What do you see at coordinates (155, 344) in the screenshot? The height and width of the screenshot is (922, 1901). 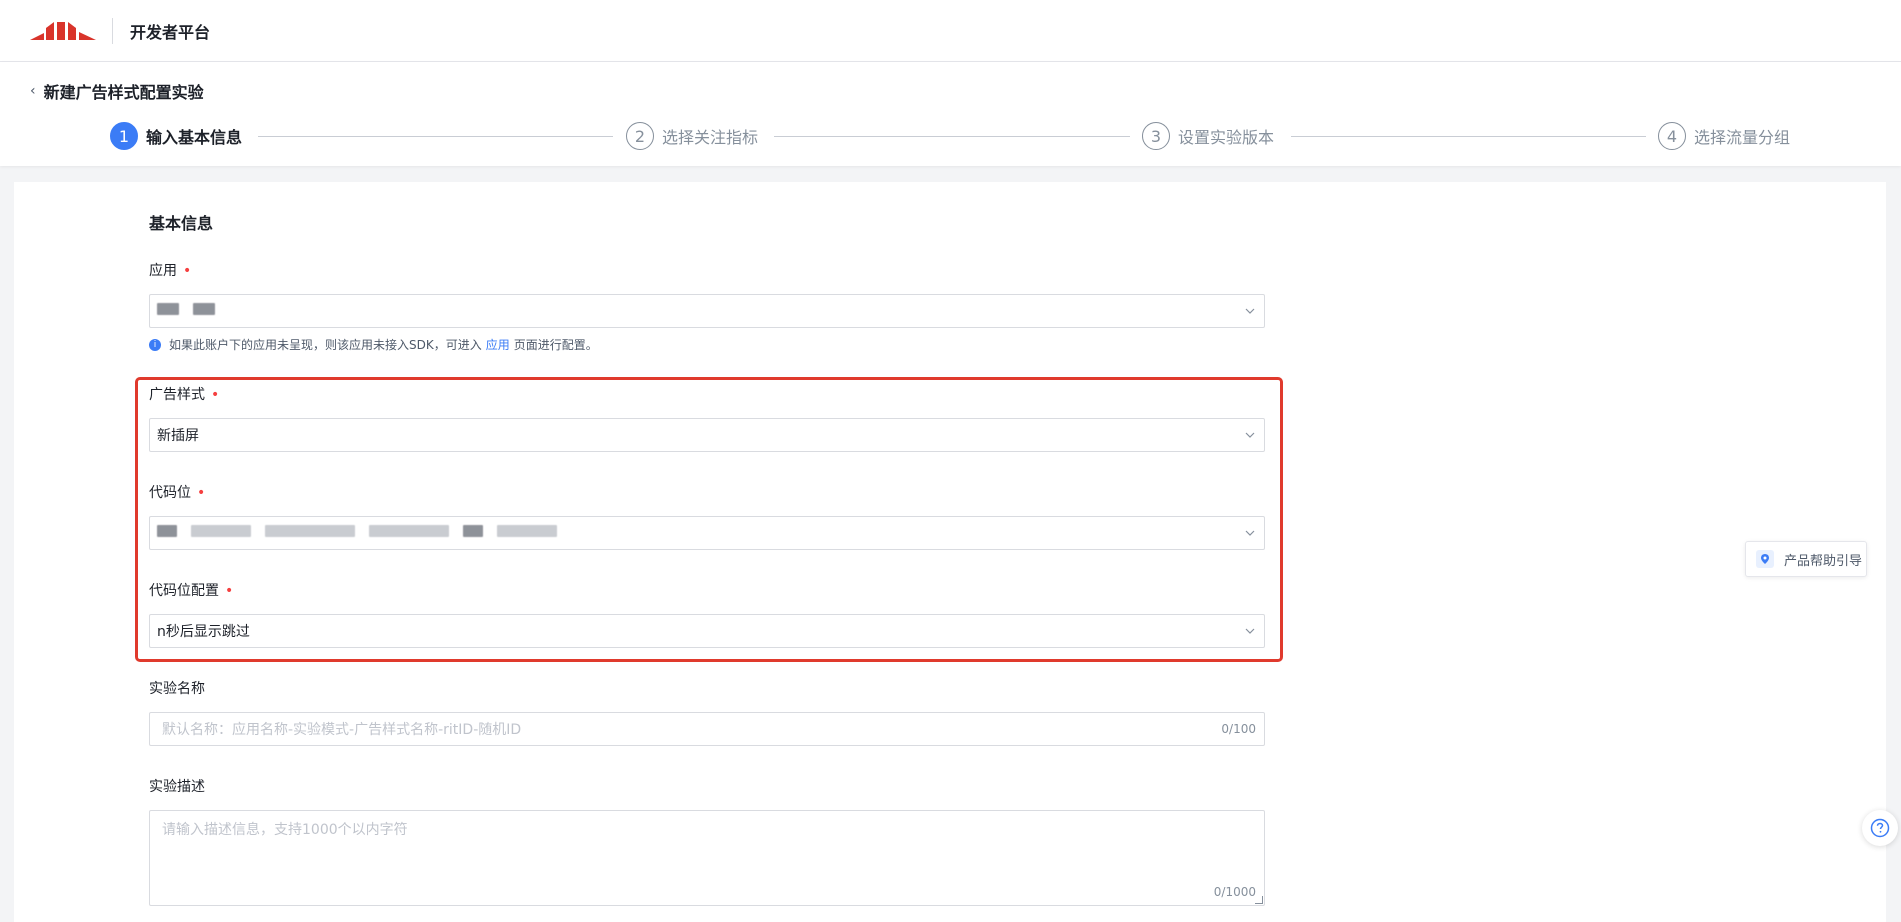 I see `info-icon: i` at bounding box center [155, 344].